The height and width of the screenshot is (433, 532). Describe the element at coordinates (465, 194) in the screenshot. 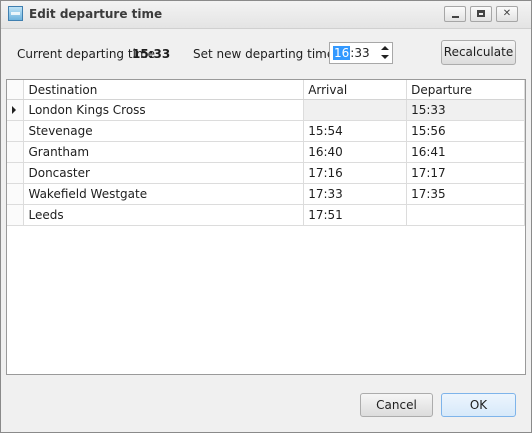

I see `departure-cell: 17:35` at that location.